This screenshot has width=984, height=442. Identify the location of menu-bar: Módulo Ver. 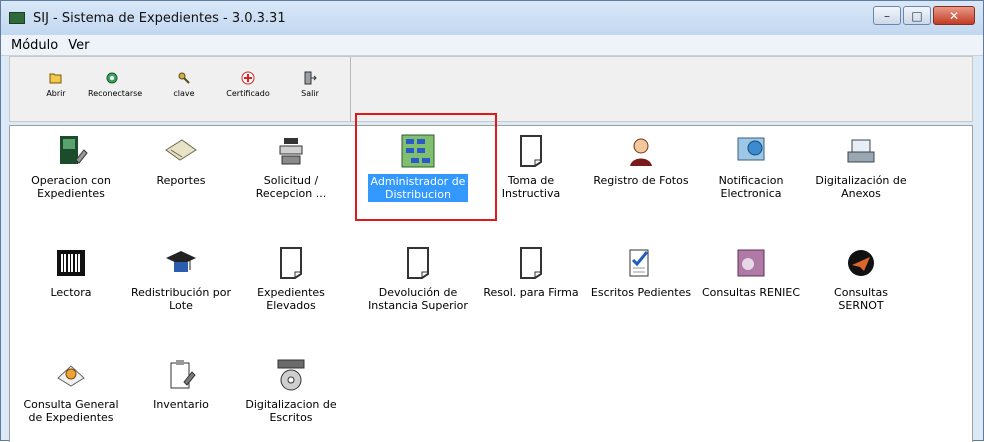
(492, 45).